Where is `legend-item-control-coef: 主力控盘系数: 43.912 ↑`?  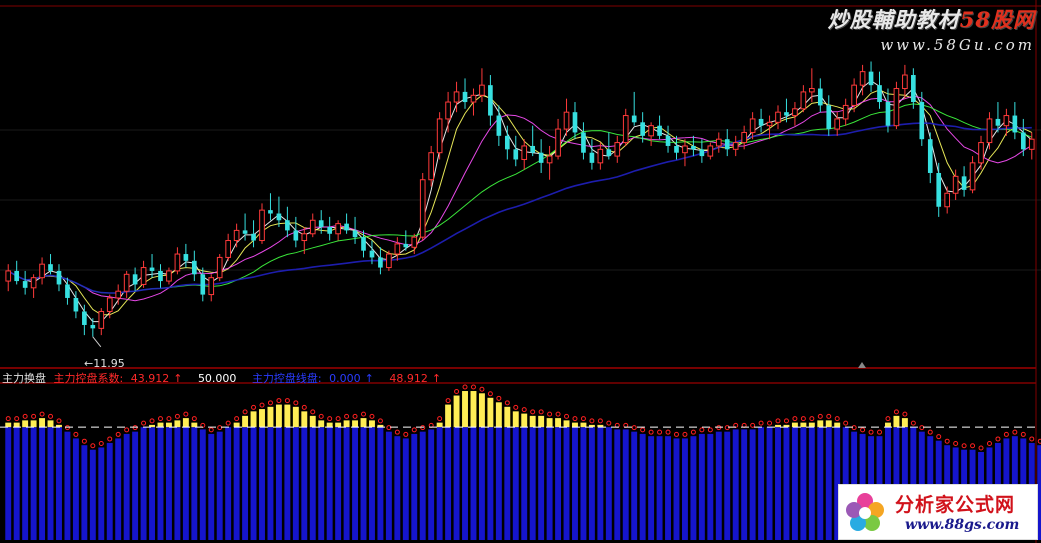
legend-item-control-coef: 主力控盘系数: 43.912 ↑ is located at coordinates (118, 378).